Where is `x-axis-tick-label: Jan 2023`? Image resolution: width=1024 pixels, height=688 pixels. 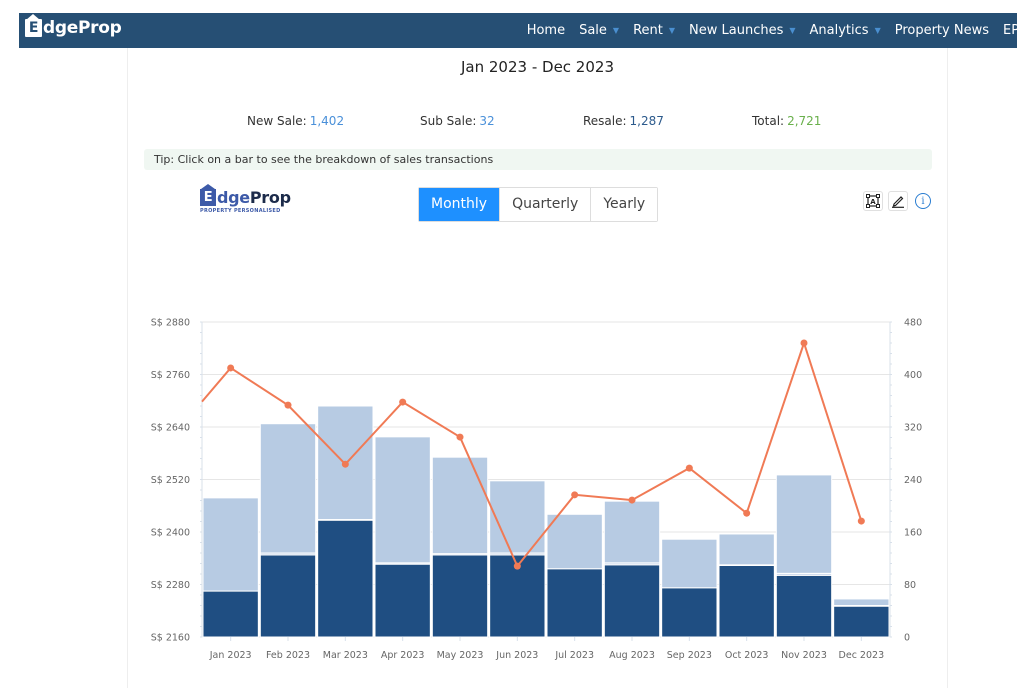 x-axis-tick-label: Jan 2023 is located at coordinates (230, 655).